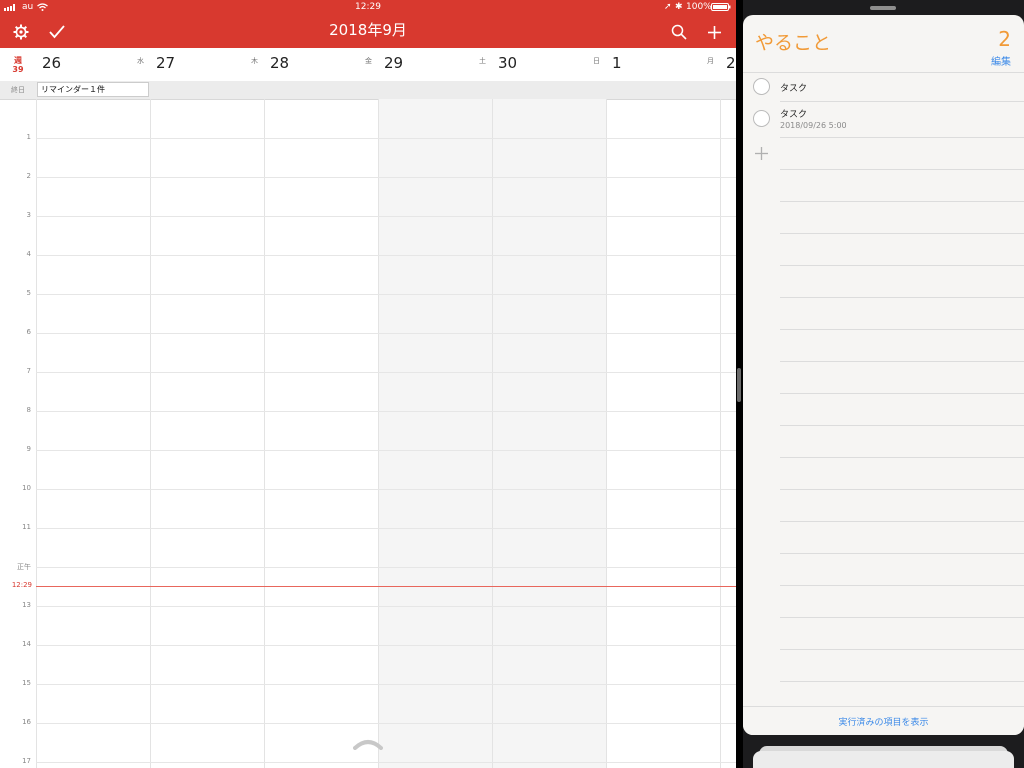  What do you see at coordinates (26, 761) in the screenshot?
I see `hour-label: 17` at bounding box center [26, 761].